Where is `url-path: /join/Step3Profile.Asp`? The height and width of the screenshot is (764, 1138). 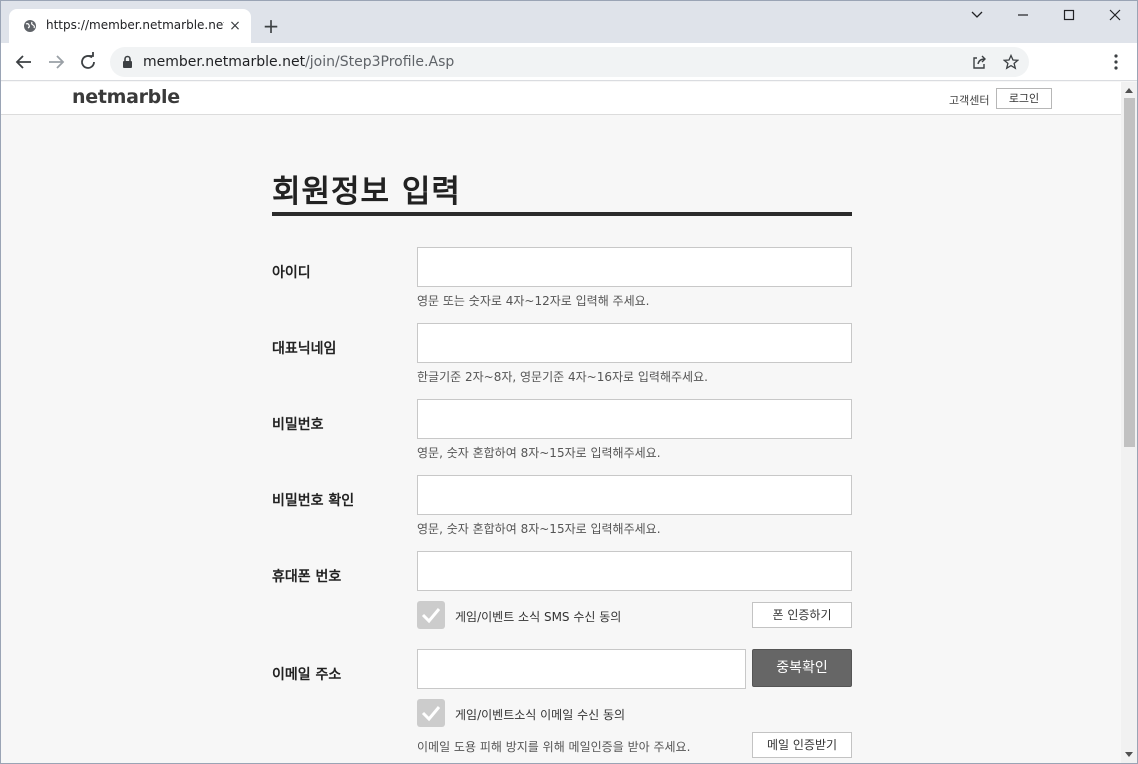
url-path: /join/Step3Profile.Asp is located at coordinates (380, 62).